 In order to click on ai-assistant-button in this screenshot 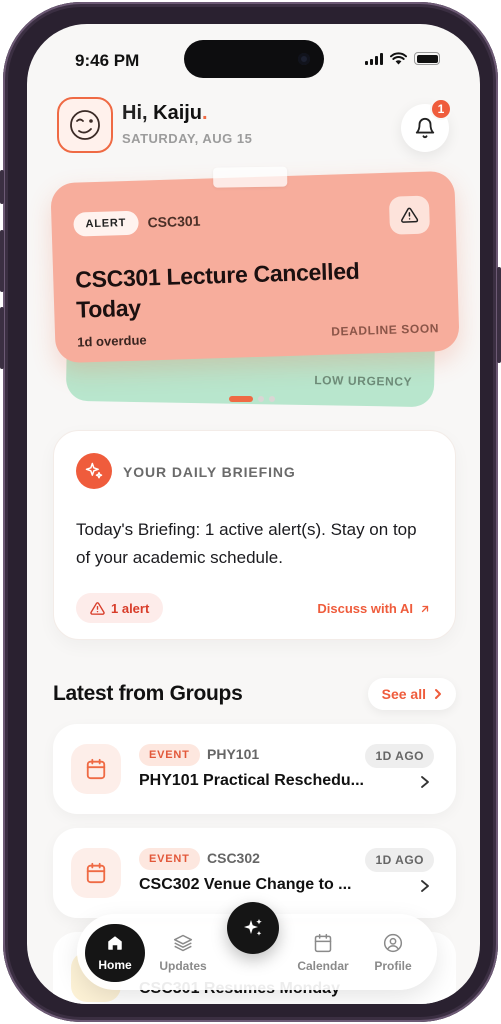, I will do `click(253, 928)`.